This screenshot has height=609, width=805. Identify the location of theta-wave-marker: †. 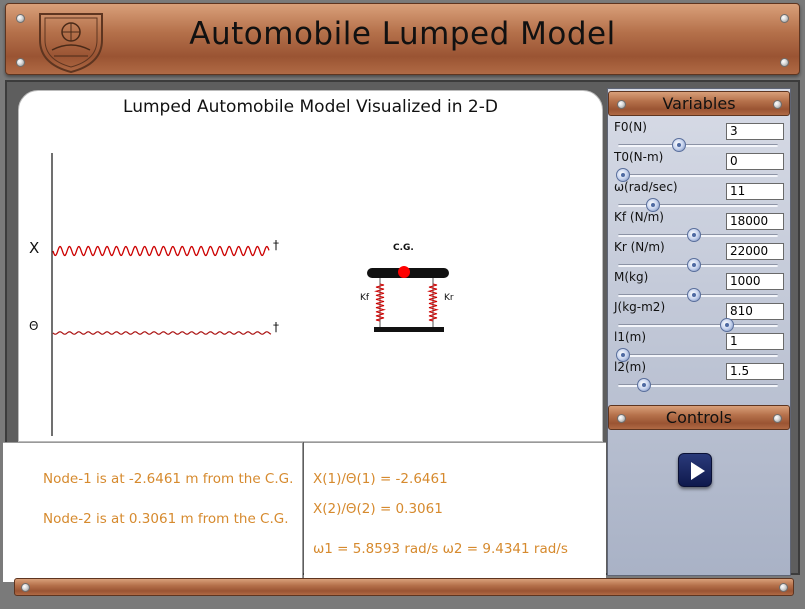
(276, 327).